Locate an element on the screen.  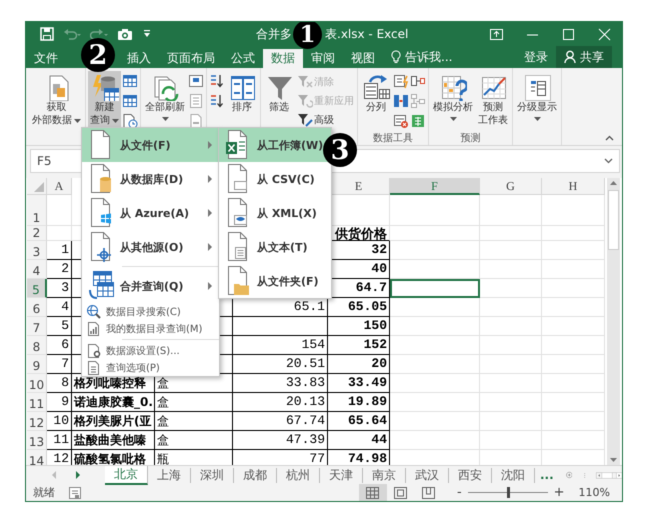
scrollbar-thumb is located at coordinates (613, 220).